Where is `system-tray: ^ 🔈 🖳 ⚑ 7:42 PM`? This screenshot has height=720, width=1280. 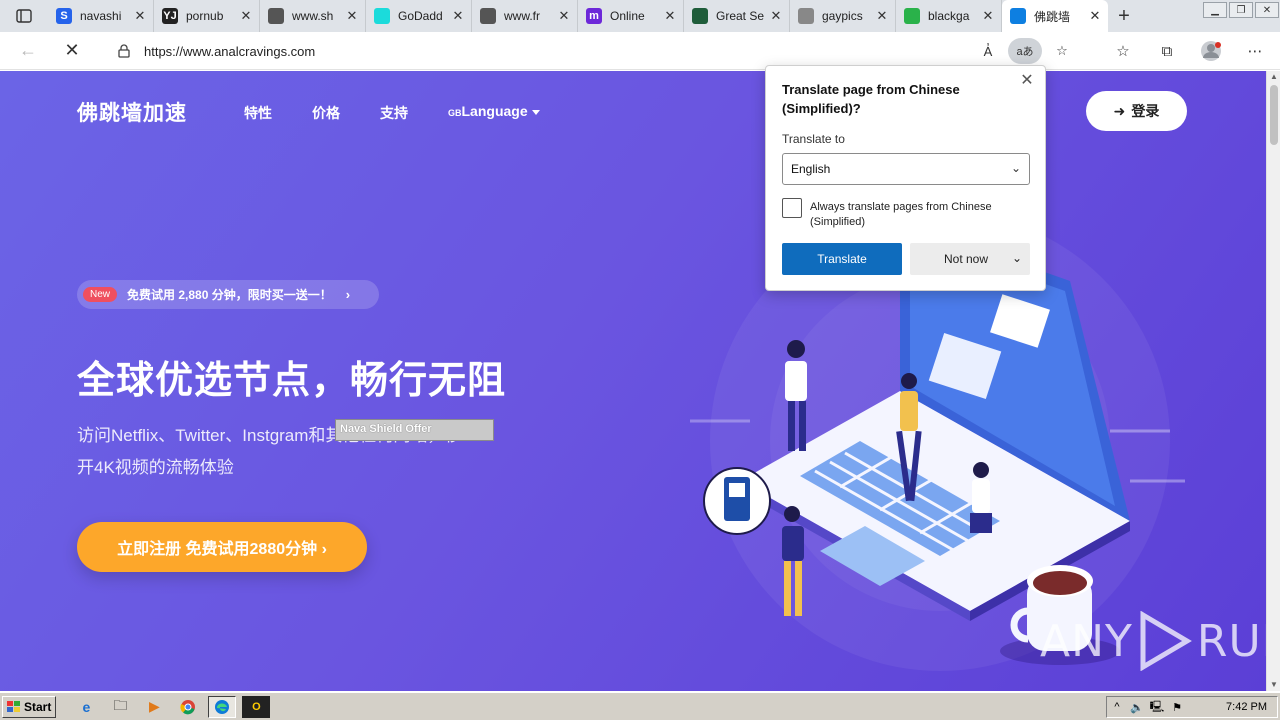 system-tray: ^ 🔈 🖳 ⚑ 7:42 PM is located at coordinates (1192, 707).